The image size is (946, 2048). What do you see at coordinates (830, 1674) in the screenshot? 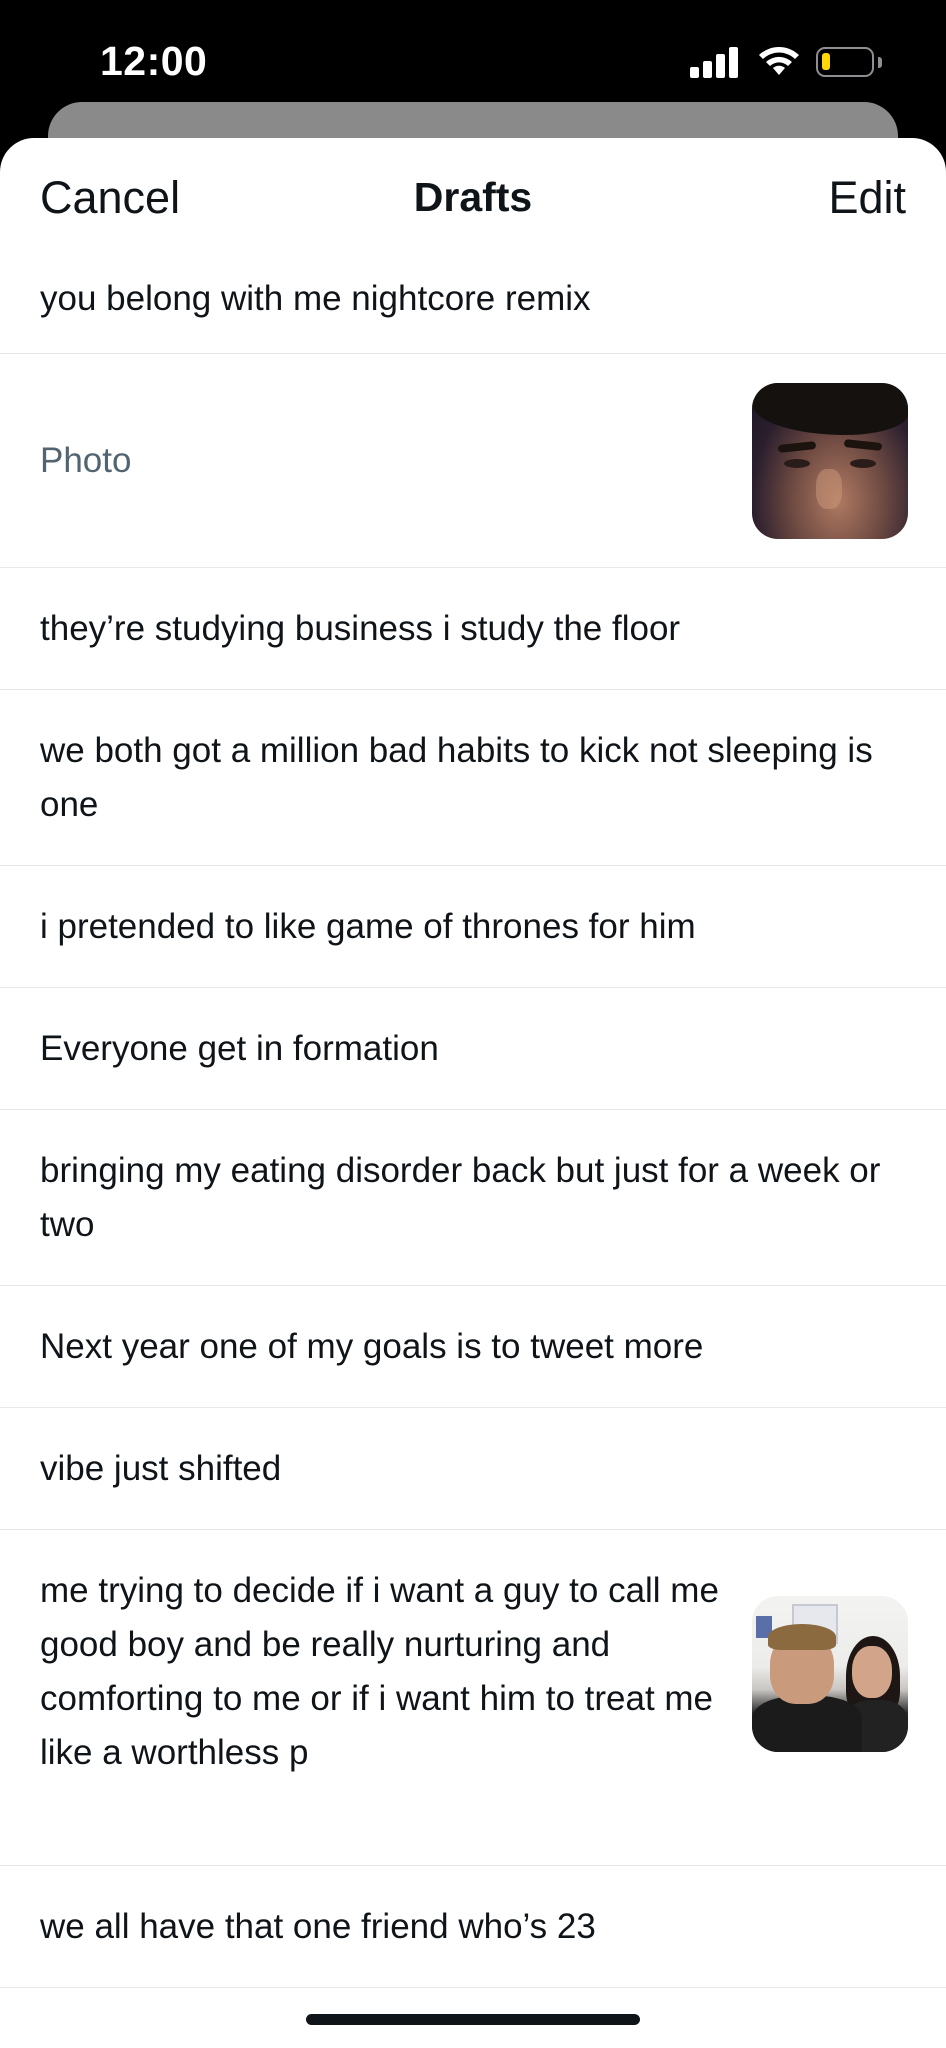
I see `classroom-meme-thumbnail` at bounding box center [830, 1674].